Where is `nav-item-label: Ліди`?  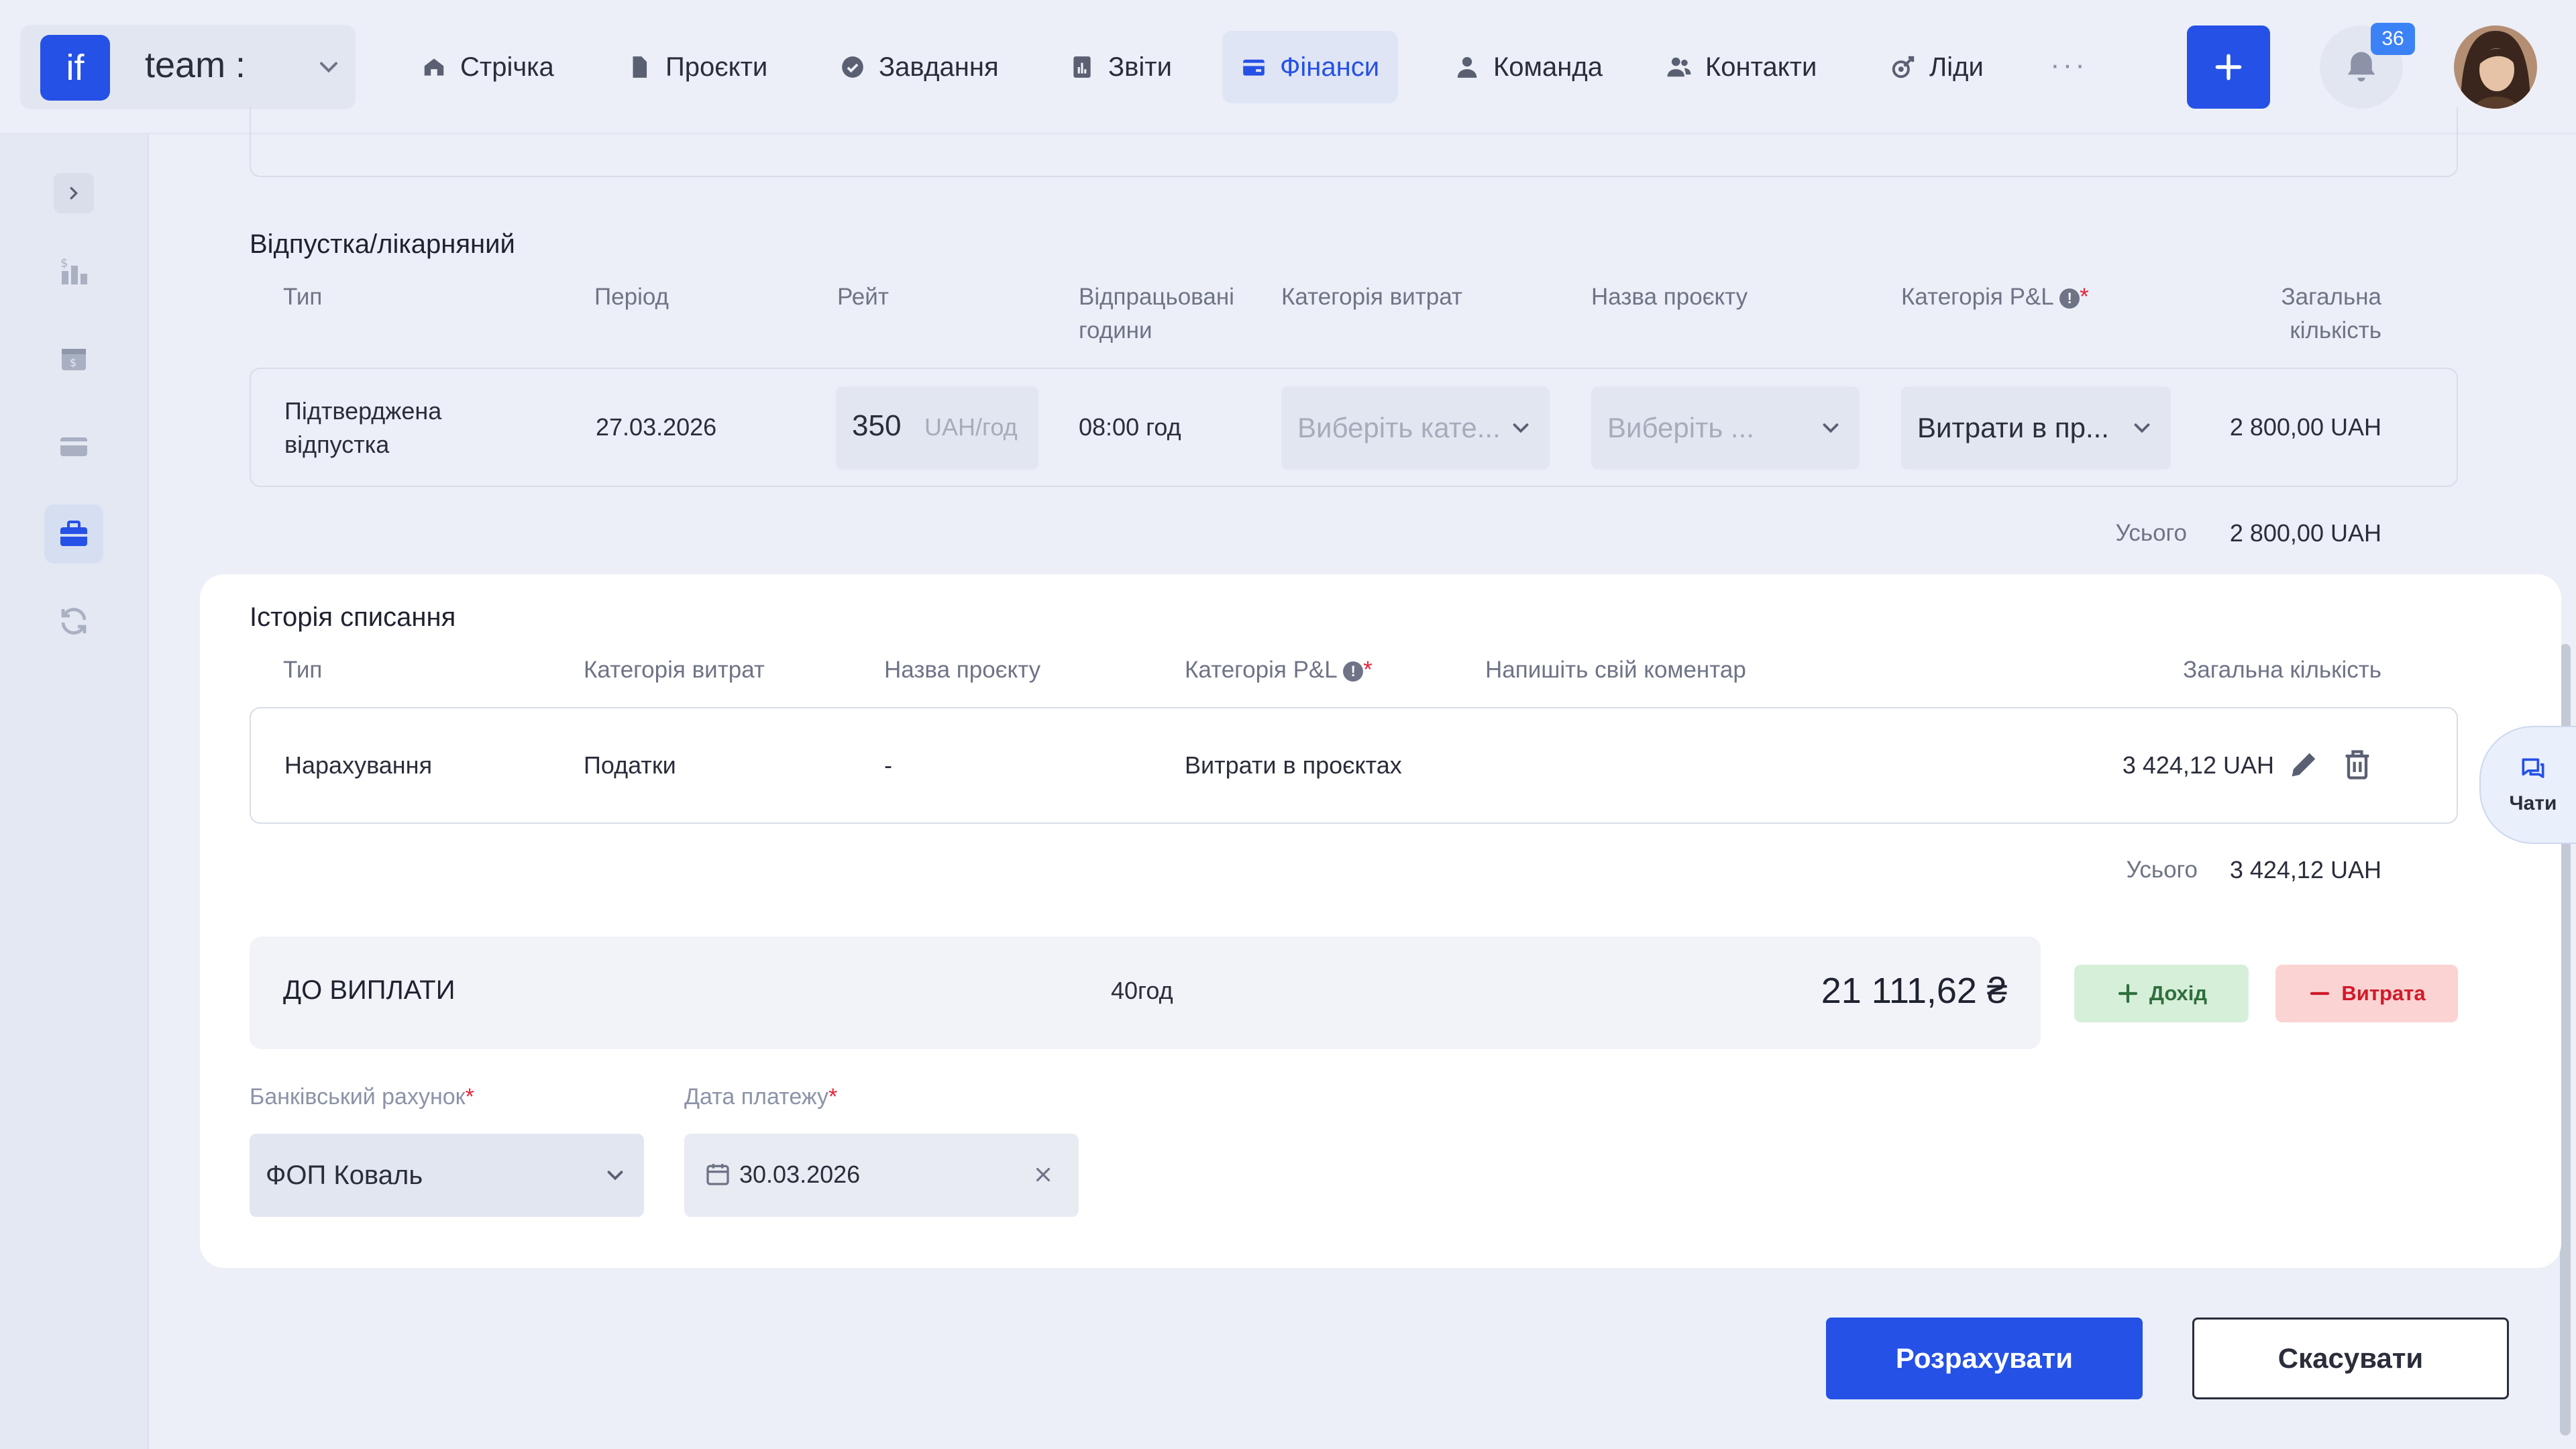
nav-item-label: Ліди is located at coordinates (1956, 67).